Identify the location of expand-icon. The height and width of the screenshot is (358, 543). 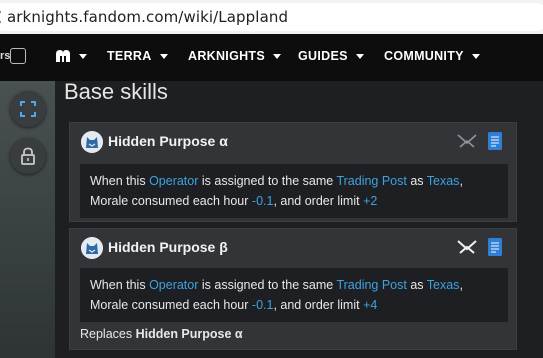
(28, 109).